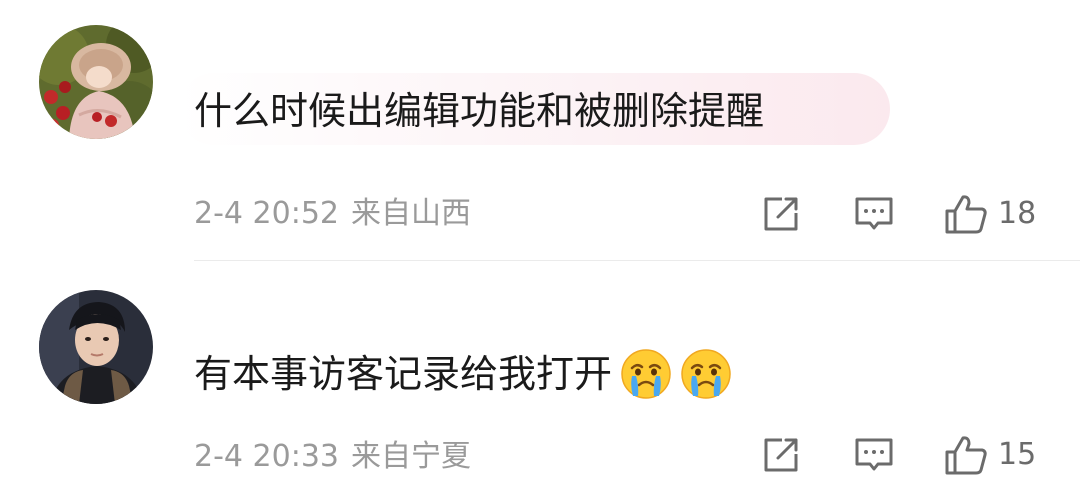 The image size is (1080, 497). I want to click on comment-date: 2-4 20:33, so click(266, 456).